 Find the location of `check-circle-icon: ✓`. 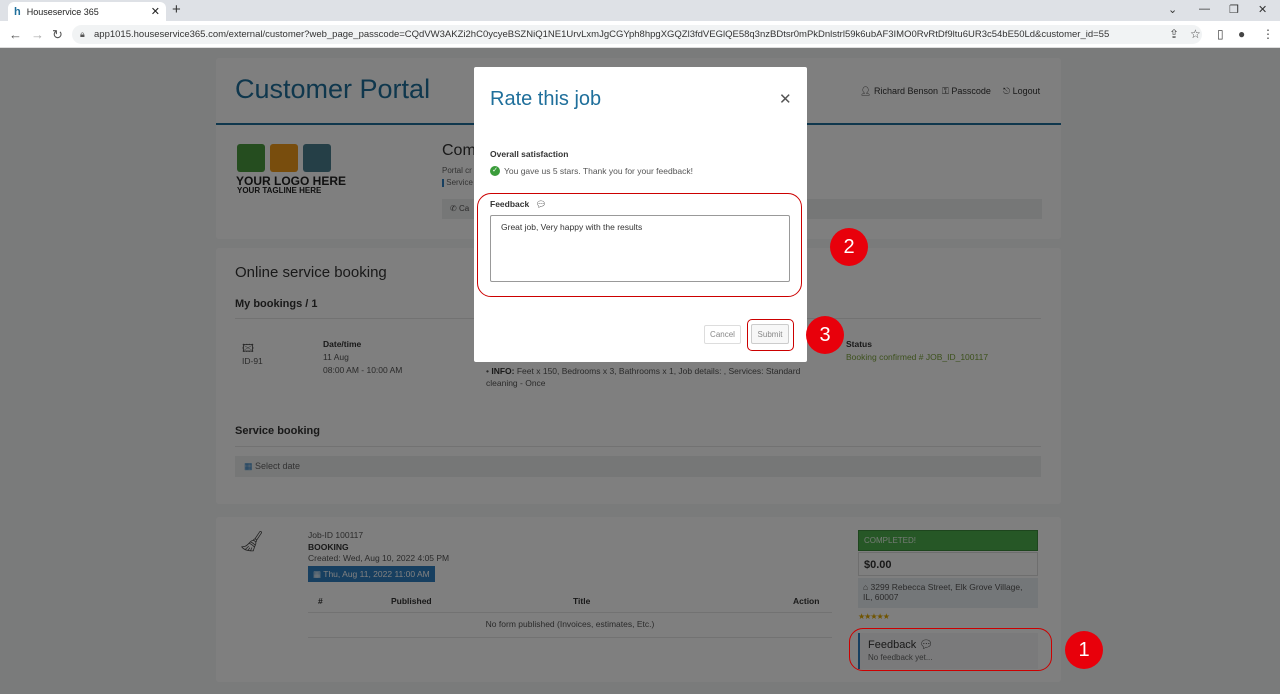

check-circle-icon: ✓ is located at coordinates (495, 171).